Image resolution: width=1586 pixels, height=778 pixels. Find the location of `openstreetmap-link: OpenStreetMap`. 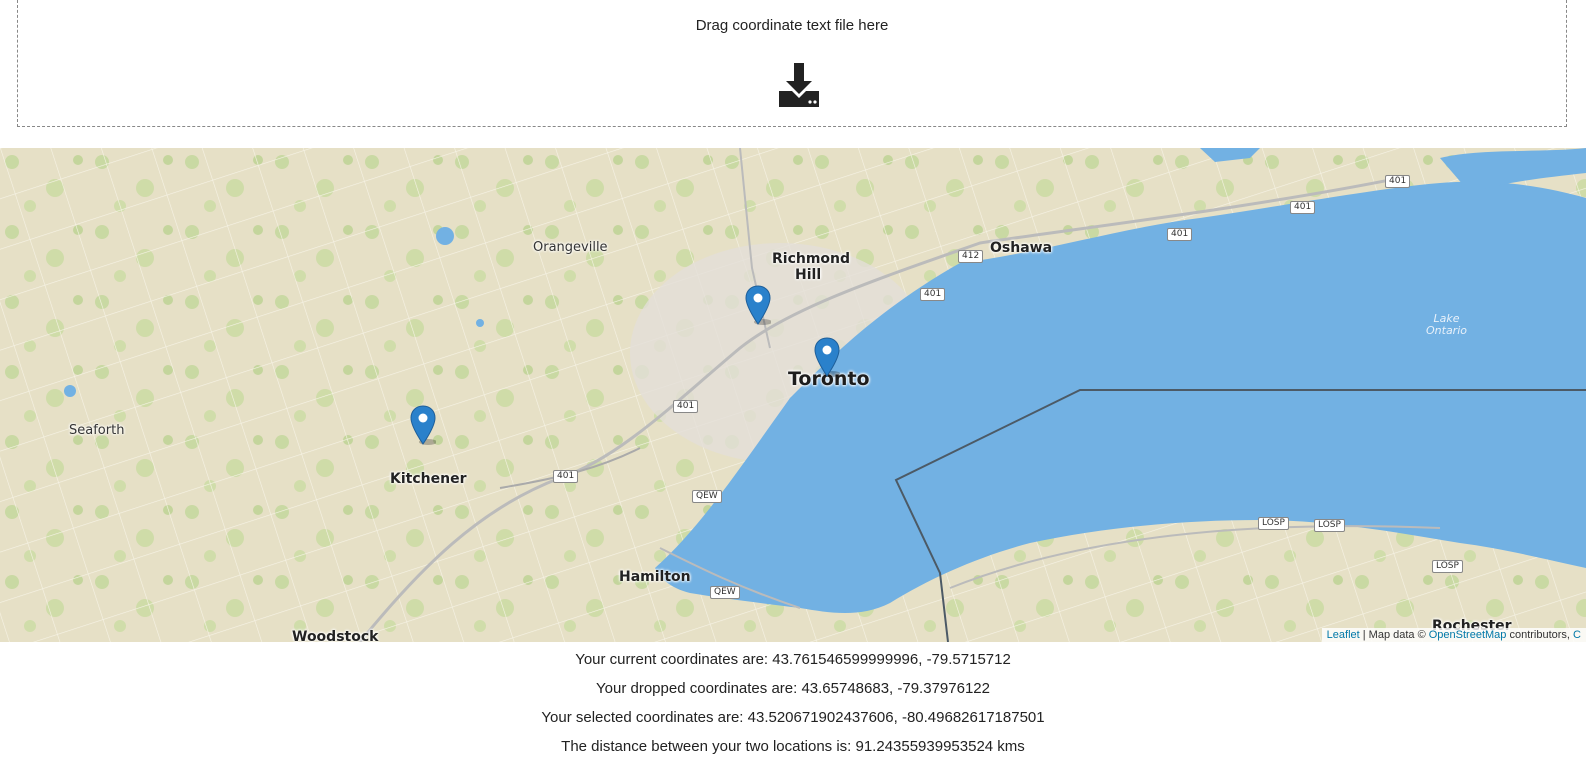

openstreetmap-link: OpenStreetMap is located at coordinates (1468, 635).